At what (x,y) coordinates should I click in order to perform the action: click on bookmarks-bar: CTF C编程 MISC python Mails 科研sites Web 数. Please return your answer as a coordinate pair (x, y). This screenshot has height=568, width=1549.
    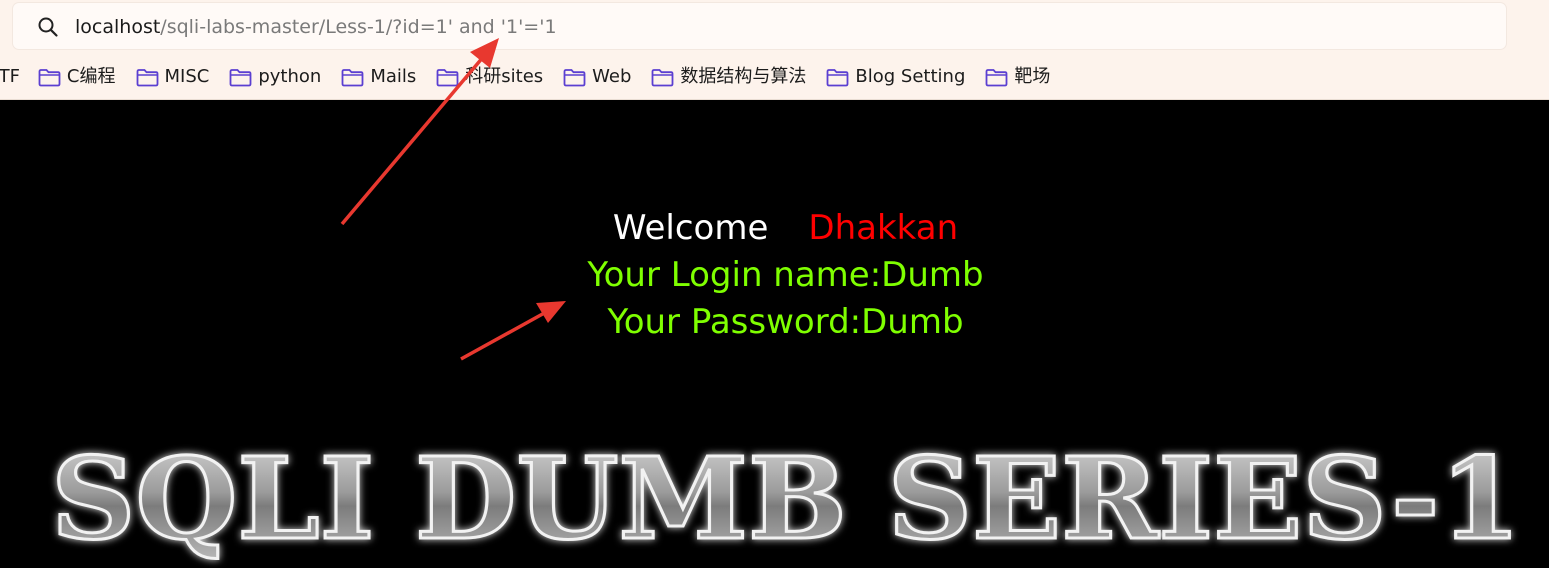
    Looking at the image, I should click on (535, 77).